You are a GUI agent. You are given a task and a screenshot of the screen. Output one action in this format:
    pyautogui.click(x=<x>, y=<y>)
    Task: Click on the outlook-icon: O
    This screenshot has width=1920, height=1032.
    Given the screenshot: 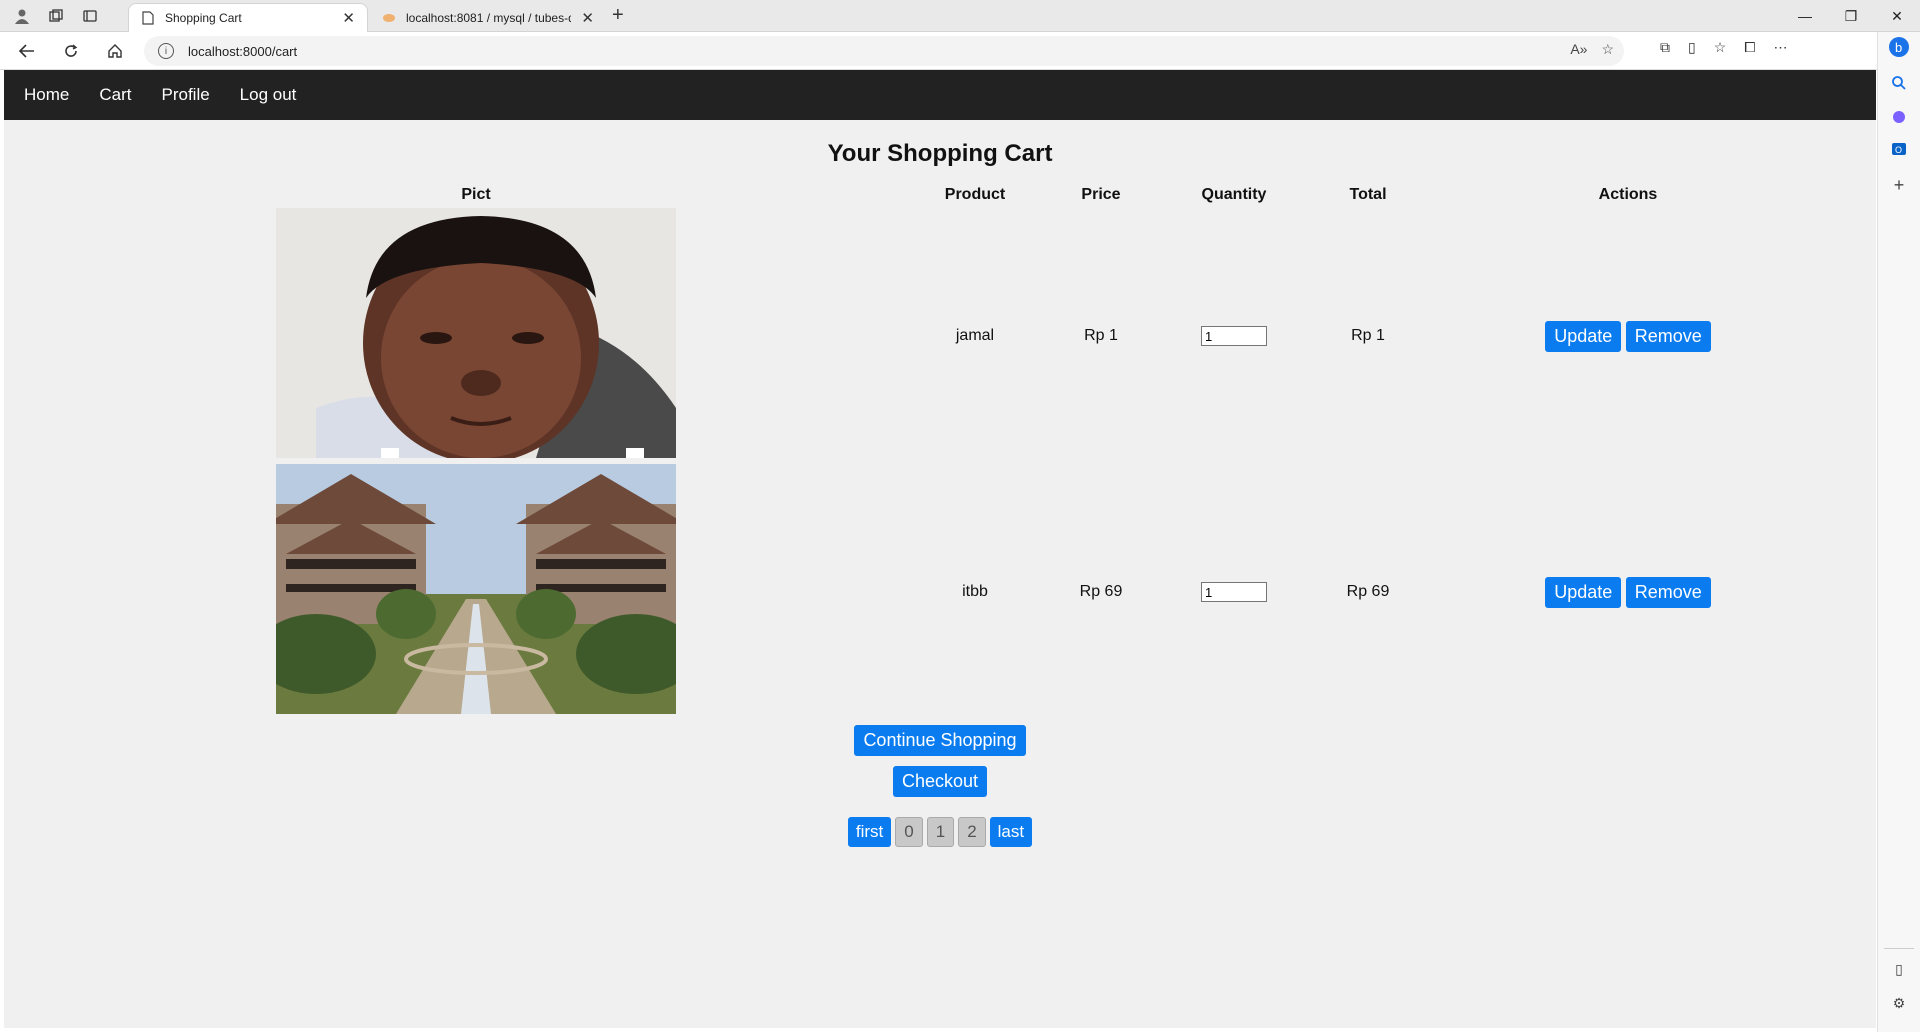 What is the action you would take?
    pyautogui.click(x=1899, y=149)
    